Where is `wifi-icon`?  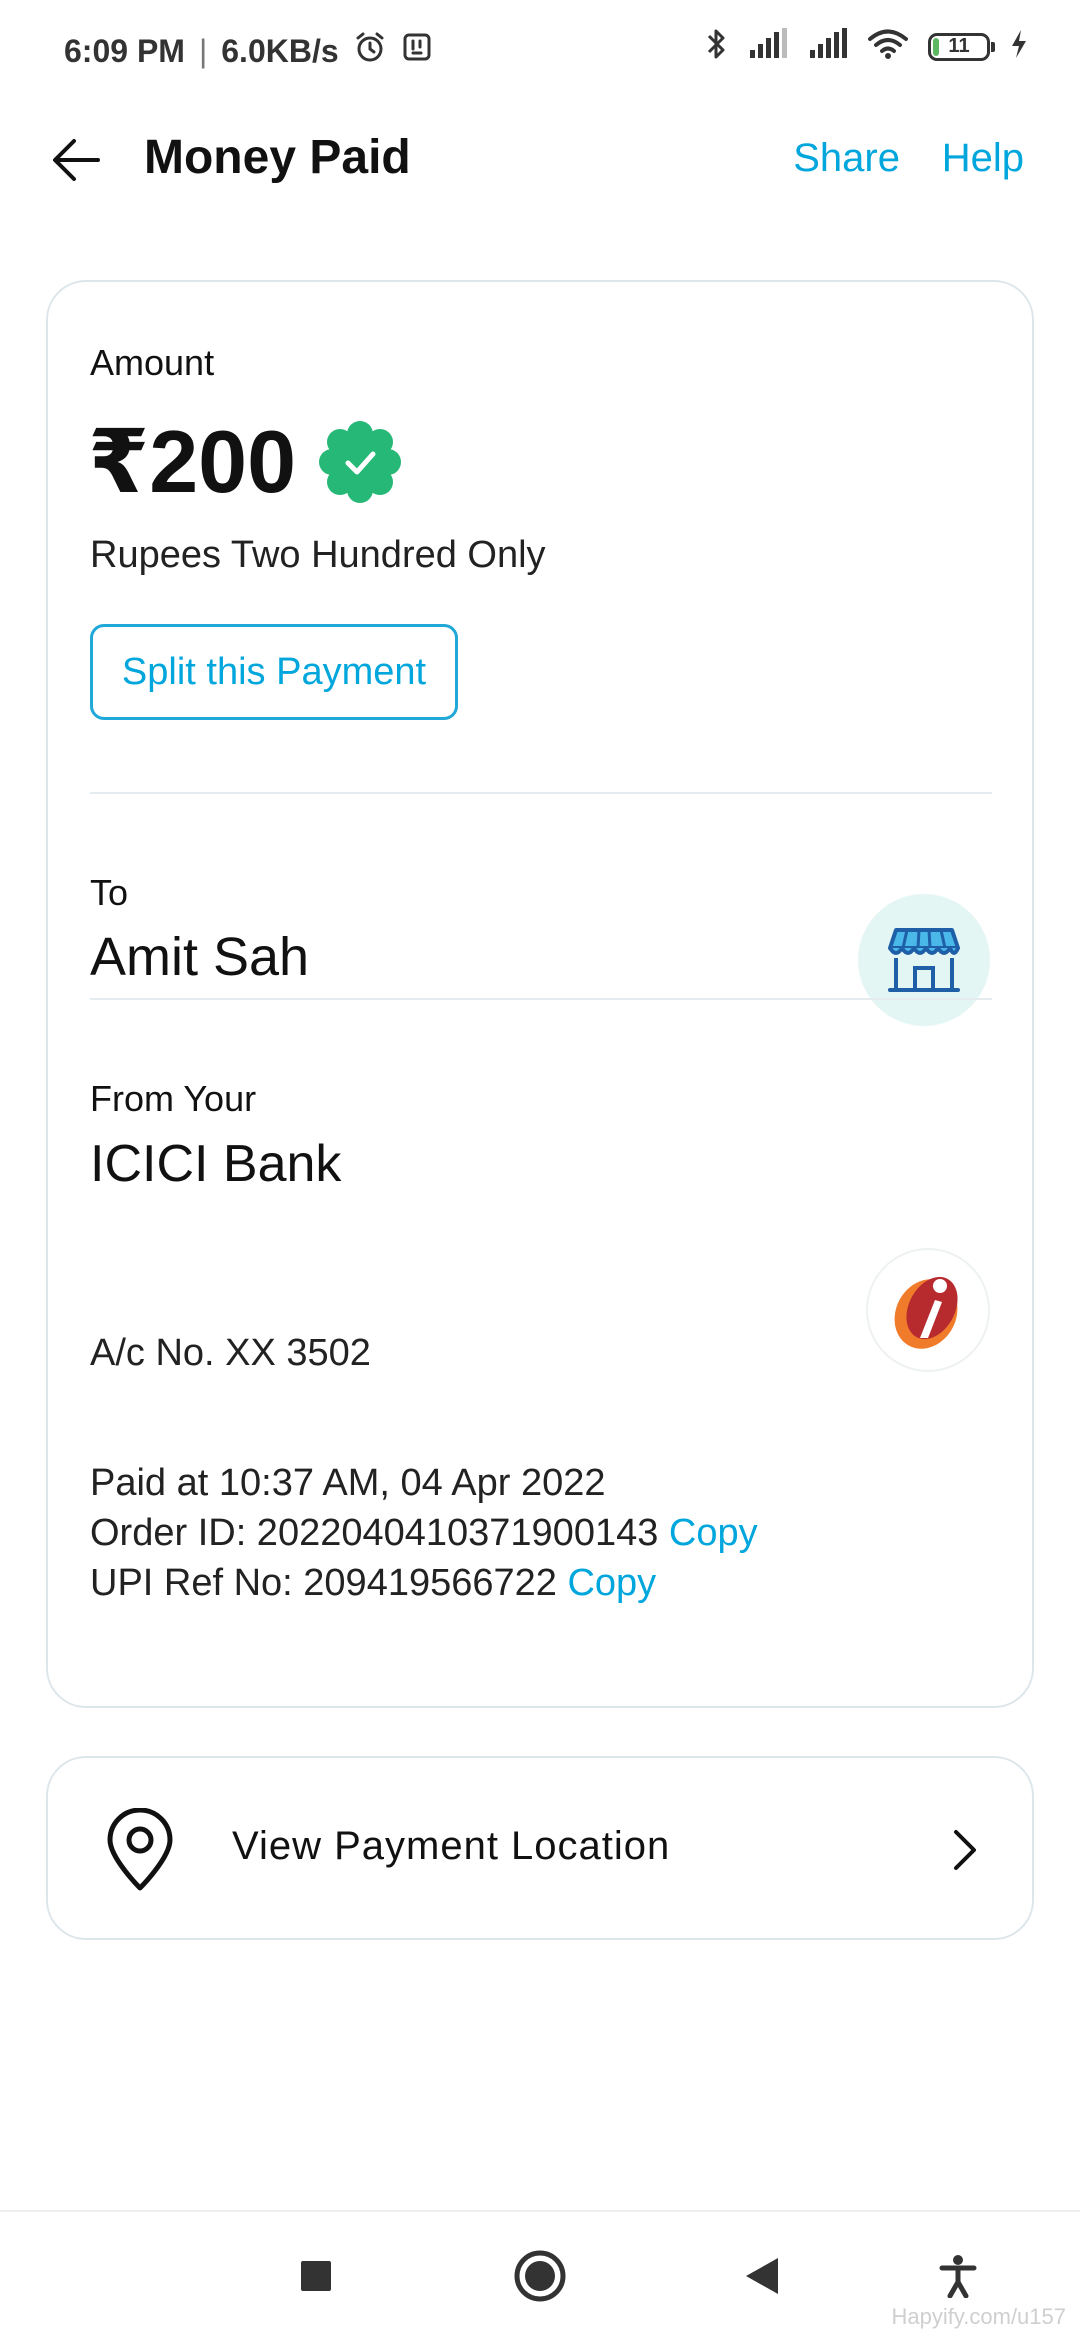
wifi-icon is located at coordinates (888, 46).